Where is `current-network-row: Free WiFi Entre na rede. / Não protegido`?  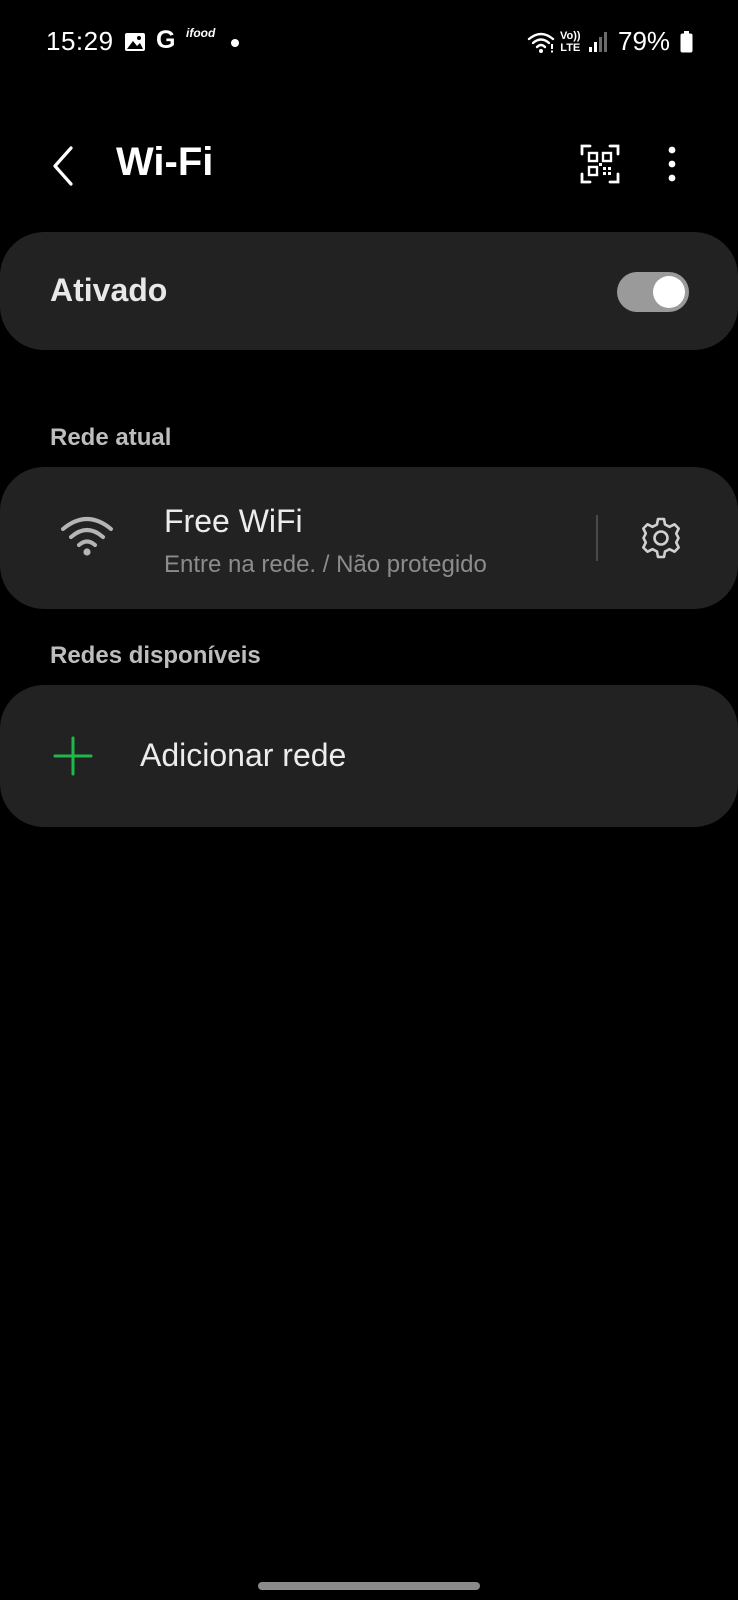
current-network-row: Free WiFi Entre na rede. / Não protegido is located at coordinates (369, 538).